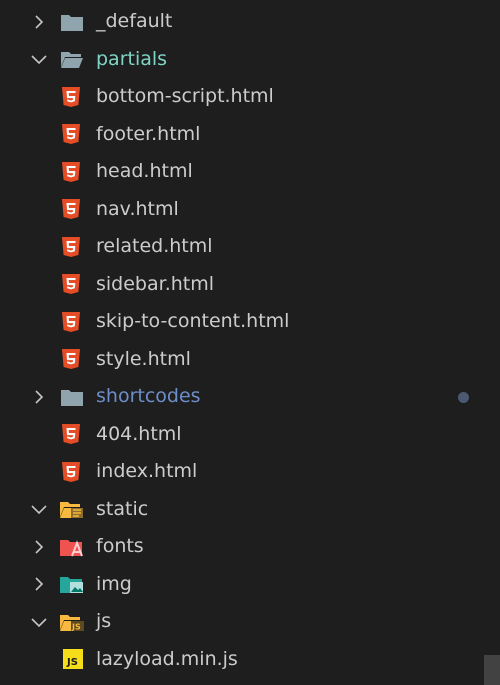 This screenshot has height=685, width=500. Describe the element at coordinates (154, 246) in the screenshot. I see `file-label: related.html` at that location.